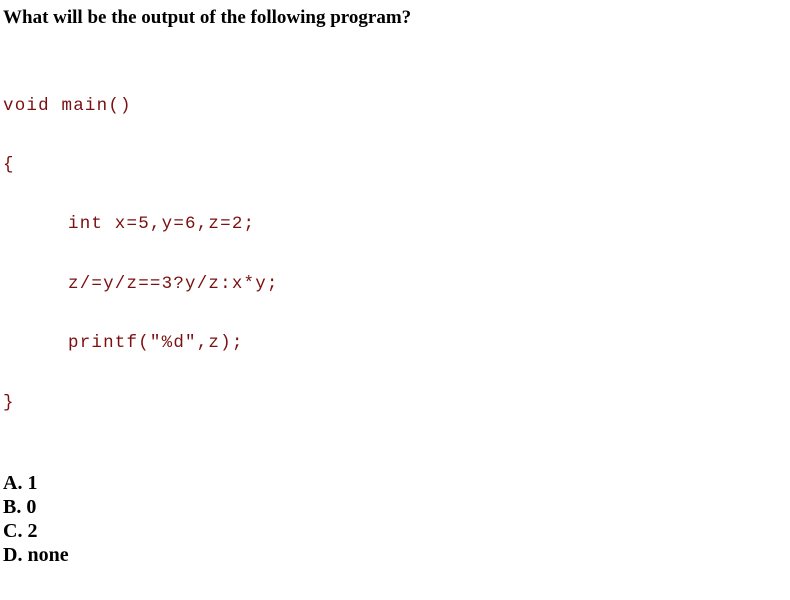  I want to click on option-c: C. 2, so click(20, 530).